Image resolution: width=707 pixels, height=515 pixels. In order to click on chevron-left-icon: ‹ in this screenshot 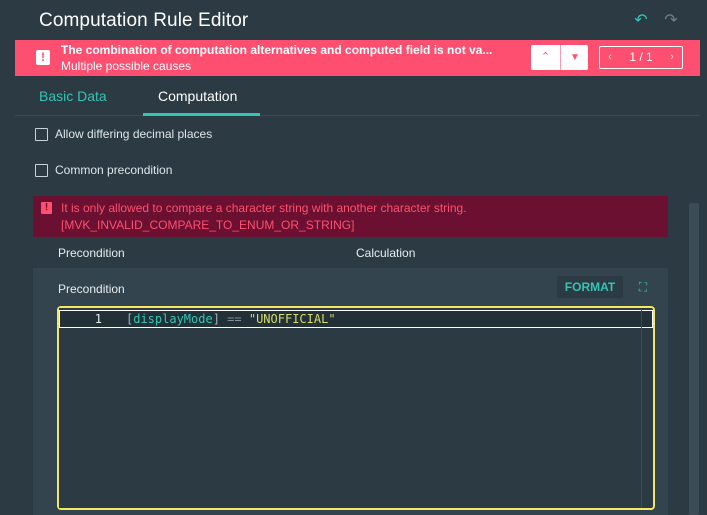, I will do `click(610, 57)`.